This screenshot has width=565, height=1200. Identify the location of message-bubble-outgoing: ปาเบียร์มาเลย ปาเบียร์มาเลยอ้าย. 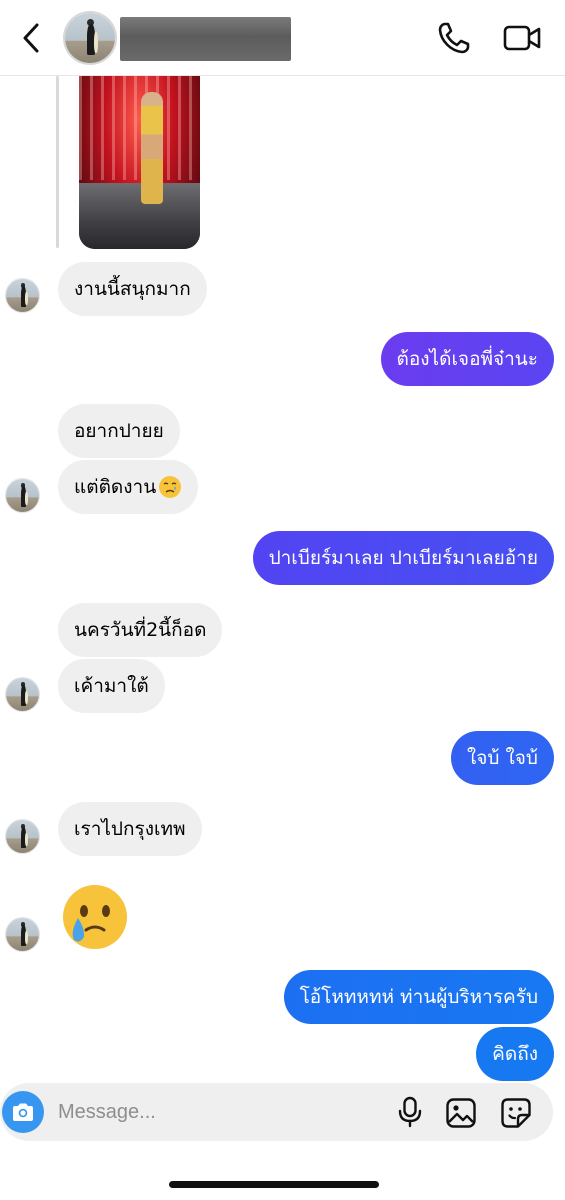
(403, 558).